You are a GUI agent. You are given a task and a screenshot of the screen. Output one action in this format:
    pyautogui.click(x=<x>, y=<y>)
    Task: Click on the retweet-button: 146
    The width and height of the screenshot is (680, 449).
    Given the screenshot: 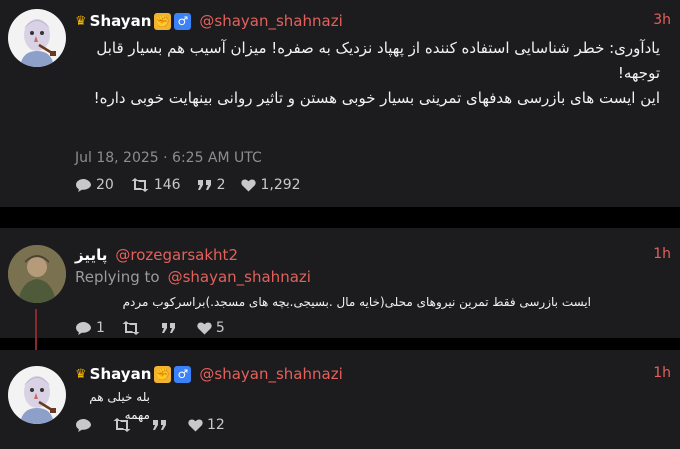 What is the action you would take?
    pyautogui.click(x=155, y=185)
    